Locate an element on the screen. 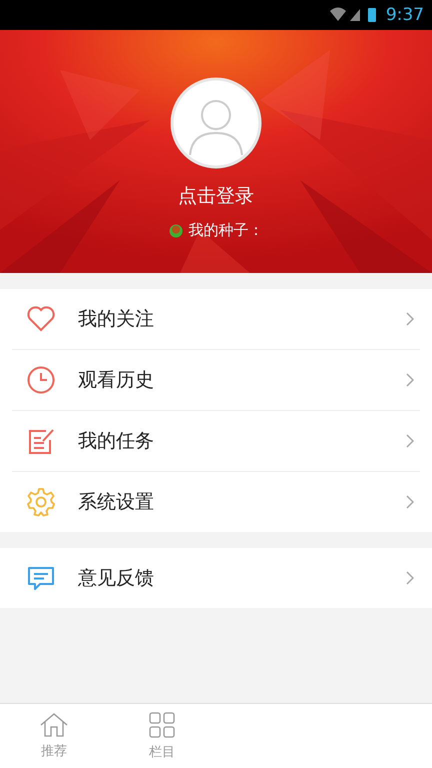 This screenshot has width=432, height=768. menu-item: 系统设置 is located at coordinates (216, 502).